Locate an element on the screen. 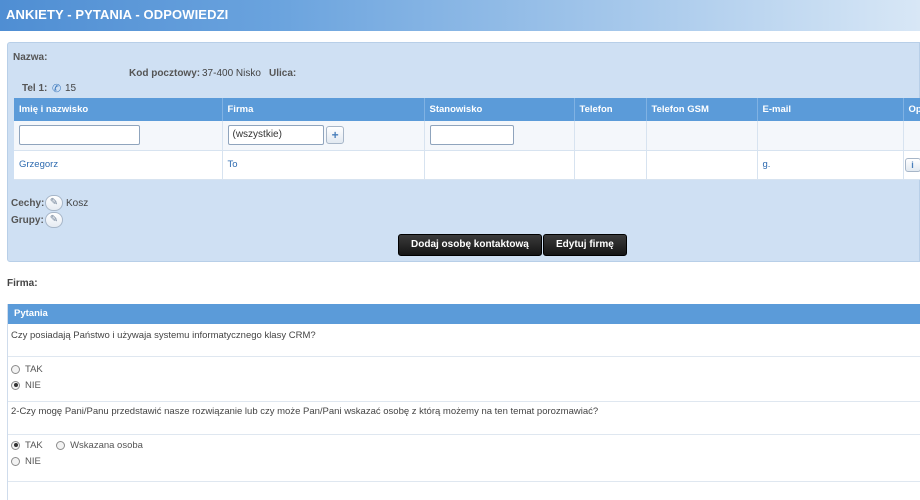 This screenshot has width=920, height=500. table-row: Grzegorz To g. i is located at coordinates (467, 165).